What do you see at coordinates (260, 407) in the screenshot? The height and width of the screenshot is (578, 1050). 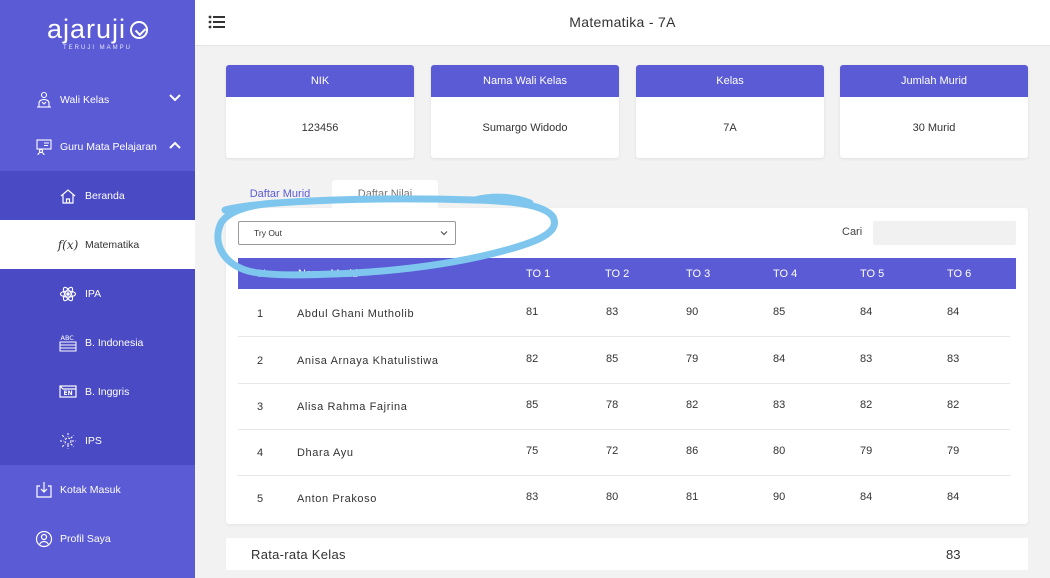 I see `cell-no: 3` at bounding box center [260, 407].